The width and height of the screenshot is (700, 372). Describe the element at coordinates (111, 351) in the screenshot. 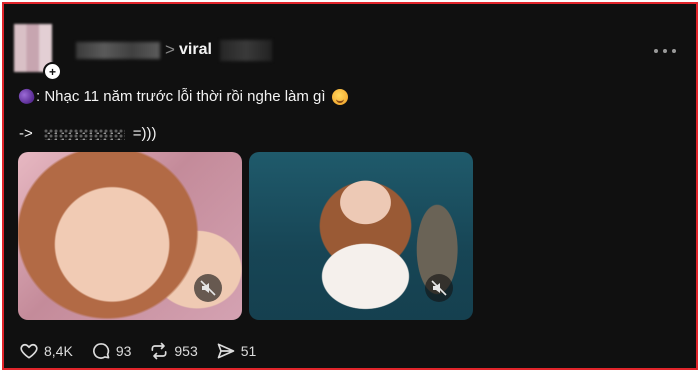

I see `comment-button: 93` at that location.